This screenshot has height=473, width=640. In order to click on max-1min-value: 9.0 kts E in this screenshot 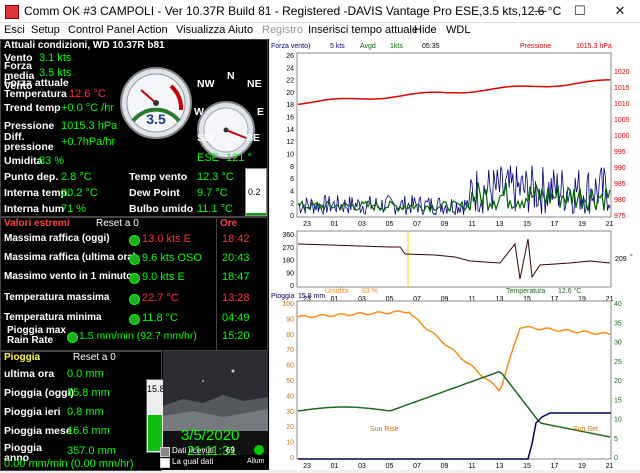, I will do `click(163, 277)`.